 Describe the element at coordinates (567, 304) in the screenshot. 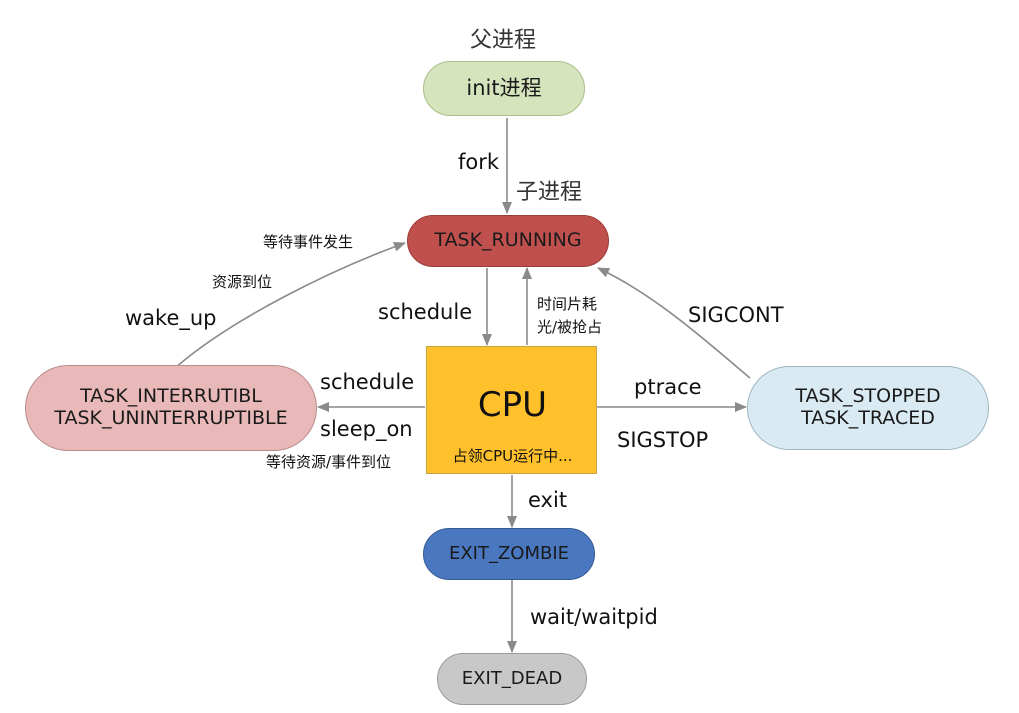

I see `timeslice-label-1: 时间片耗` at that location.